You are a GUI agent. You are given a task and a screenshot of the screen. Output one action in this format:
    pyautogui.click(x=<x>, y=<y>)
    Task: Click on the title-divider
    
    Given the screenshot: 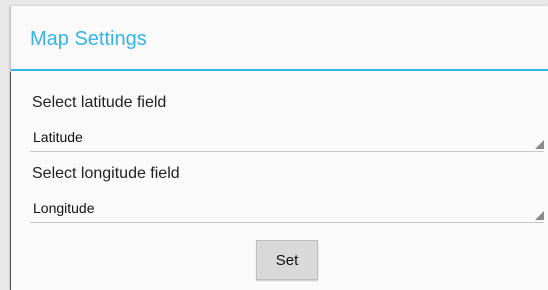 What is the action you would take?
    pyautogui.click(x=279, y=70)
    